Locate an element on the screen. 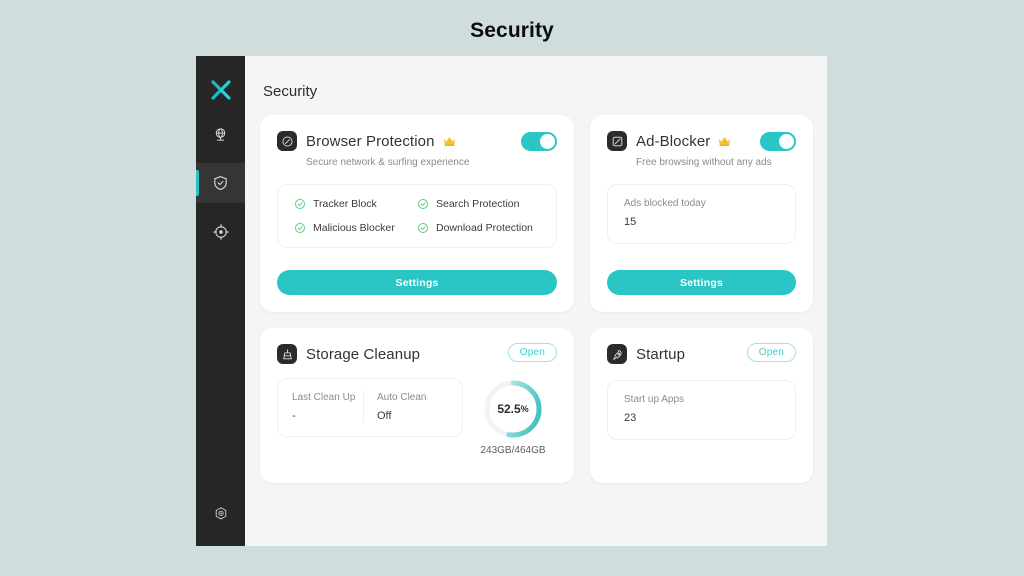 The width and height of the screenshot is (1024, 576). page-title: Security is located at coordinates (512, 30).